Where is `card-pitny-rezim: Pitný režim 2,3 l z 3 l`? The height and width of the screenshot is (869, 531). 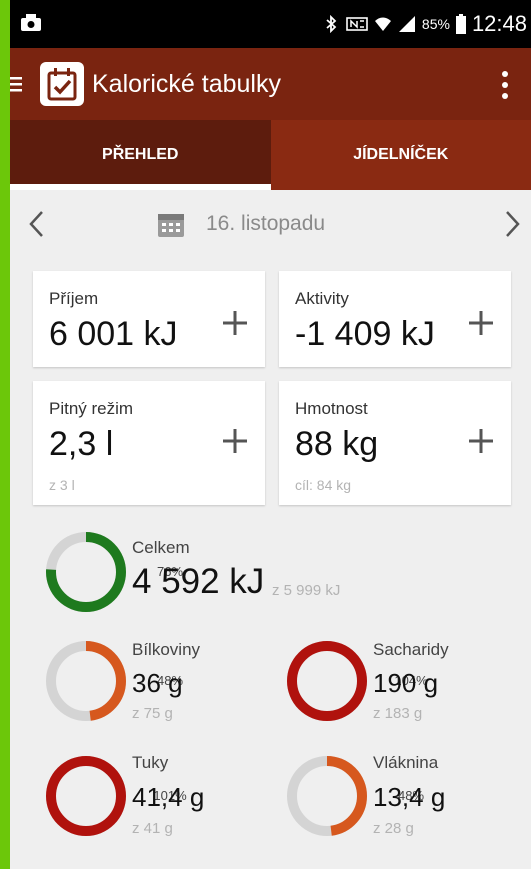
card-pitny-rezim: Pitný režim 2,3 l z 3 l is located at coordinates (149, 443).